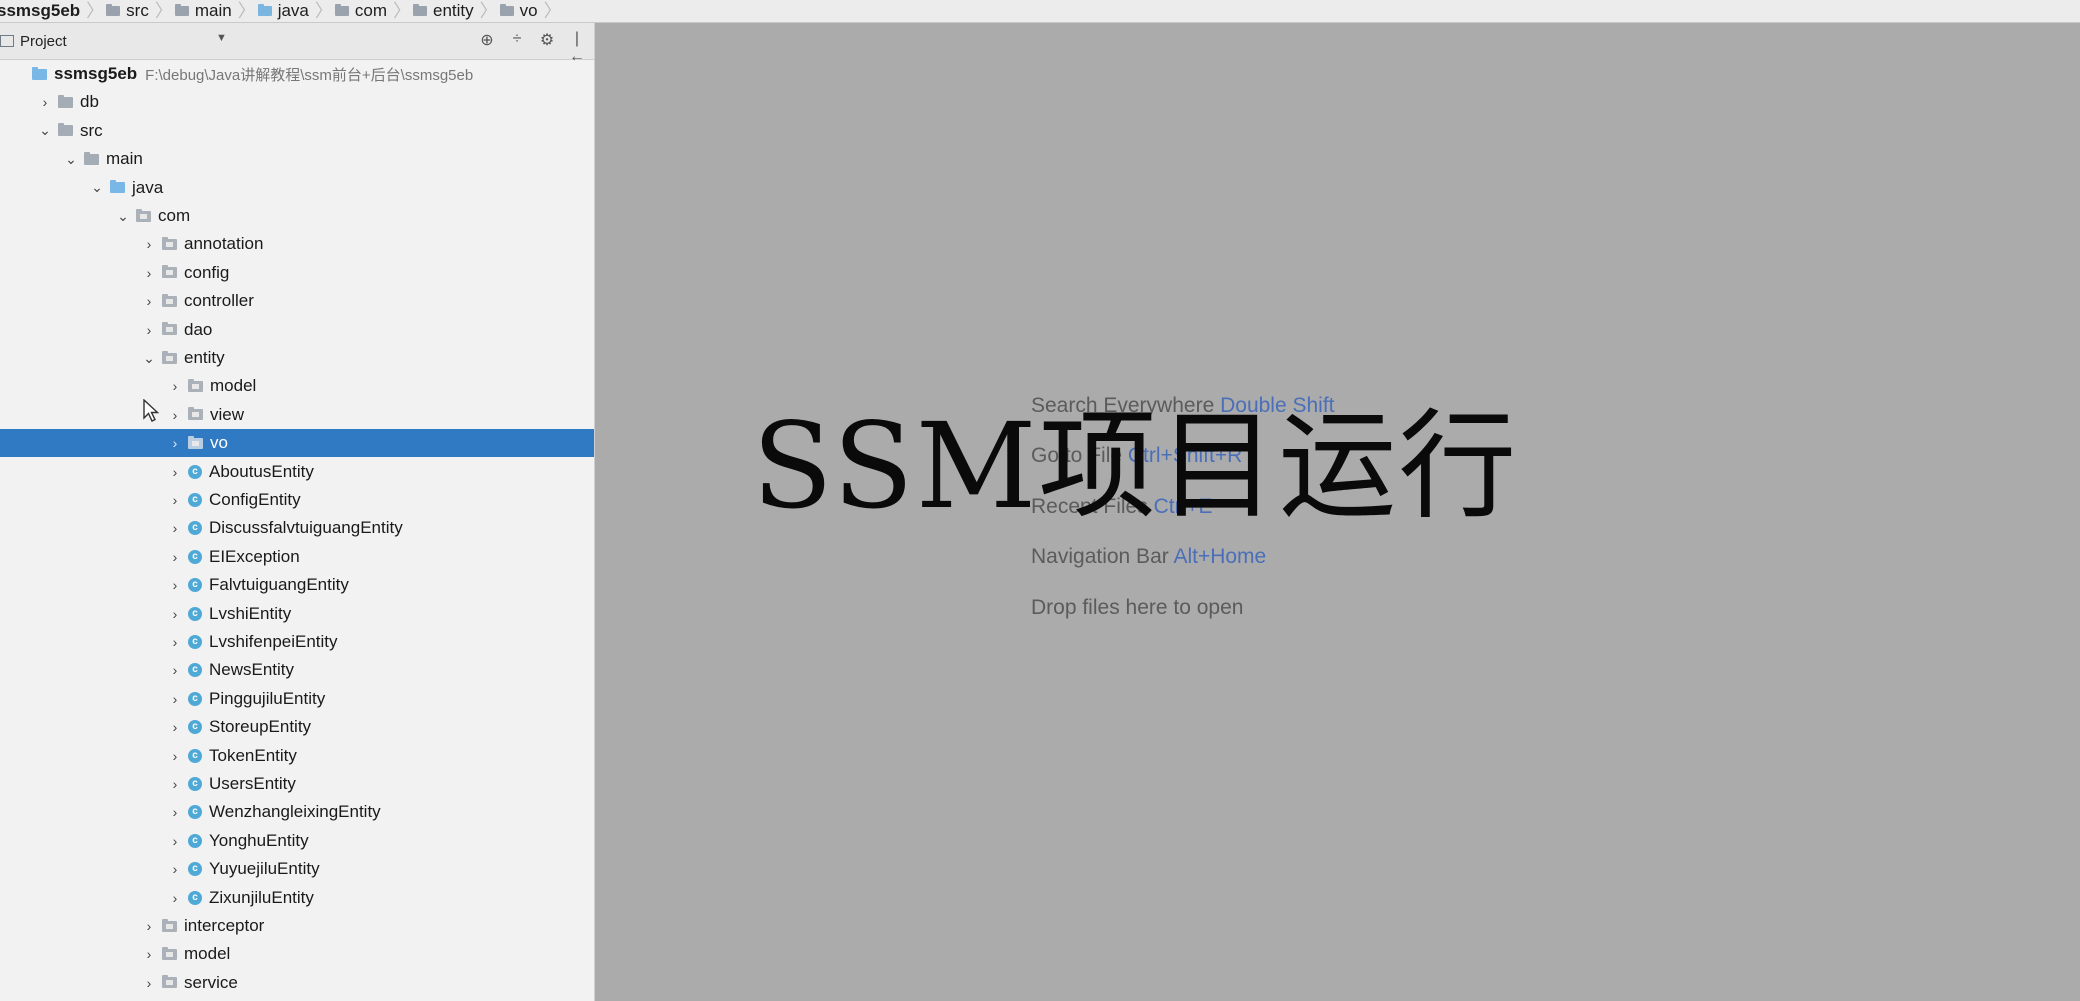 Image resolution: width=2080 pixels, height=1001 pixels. Describe the element at coordinates (297, 131) in the screenshot. I see `tree-node-src: ⌄ src` at that location.